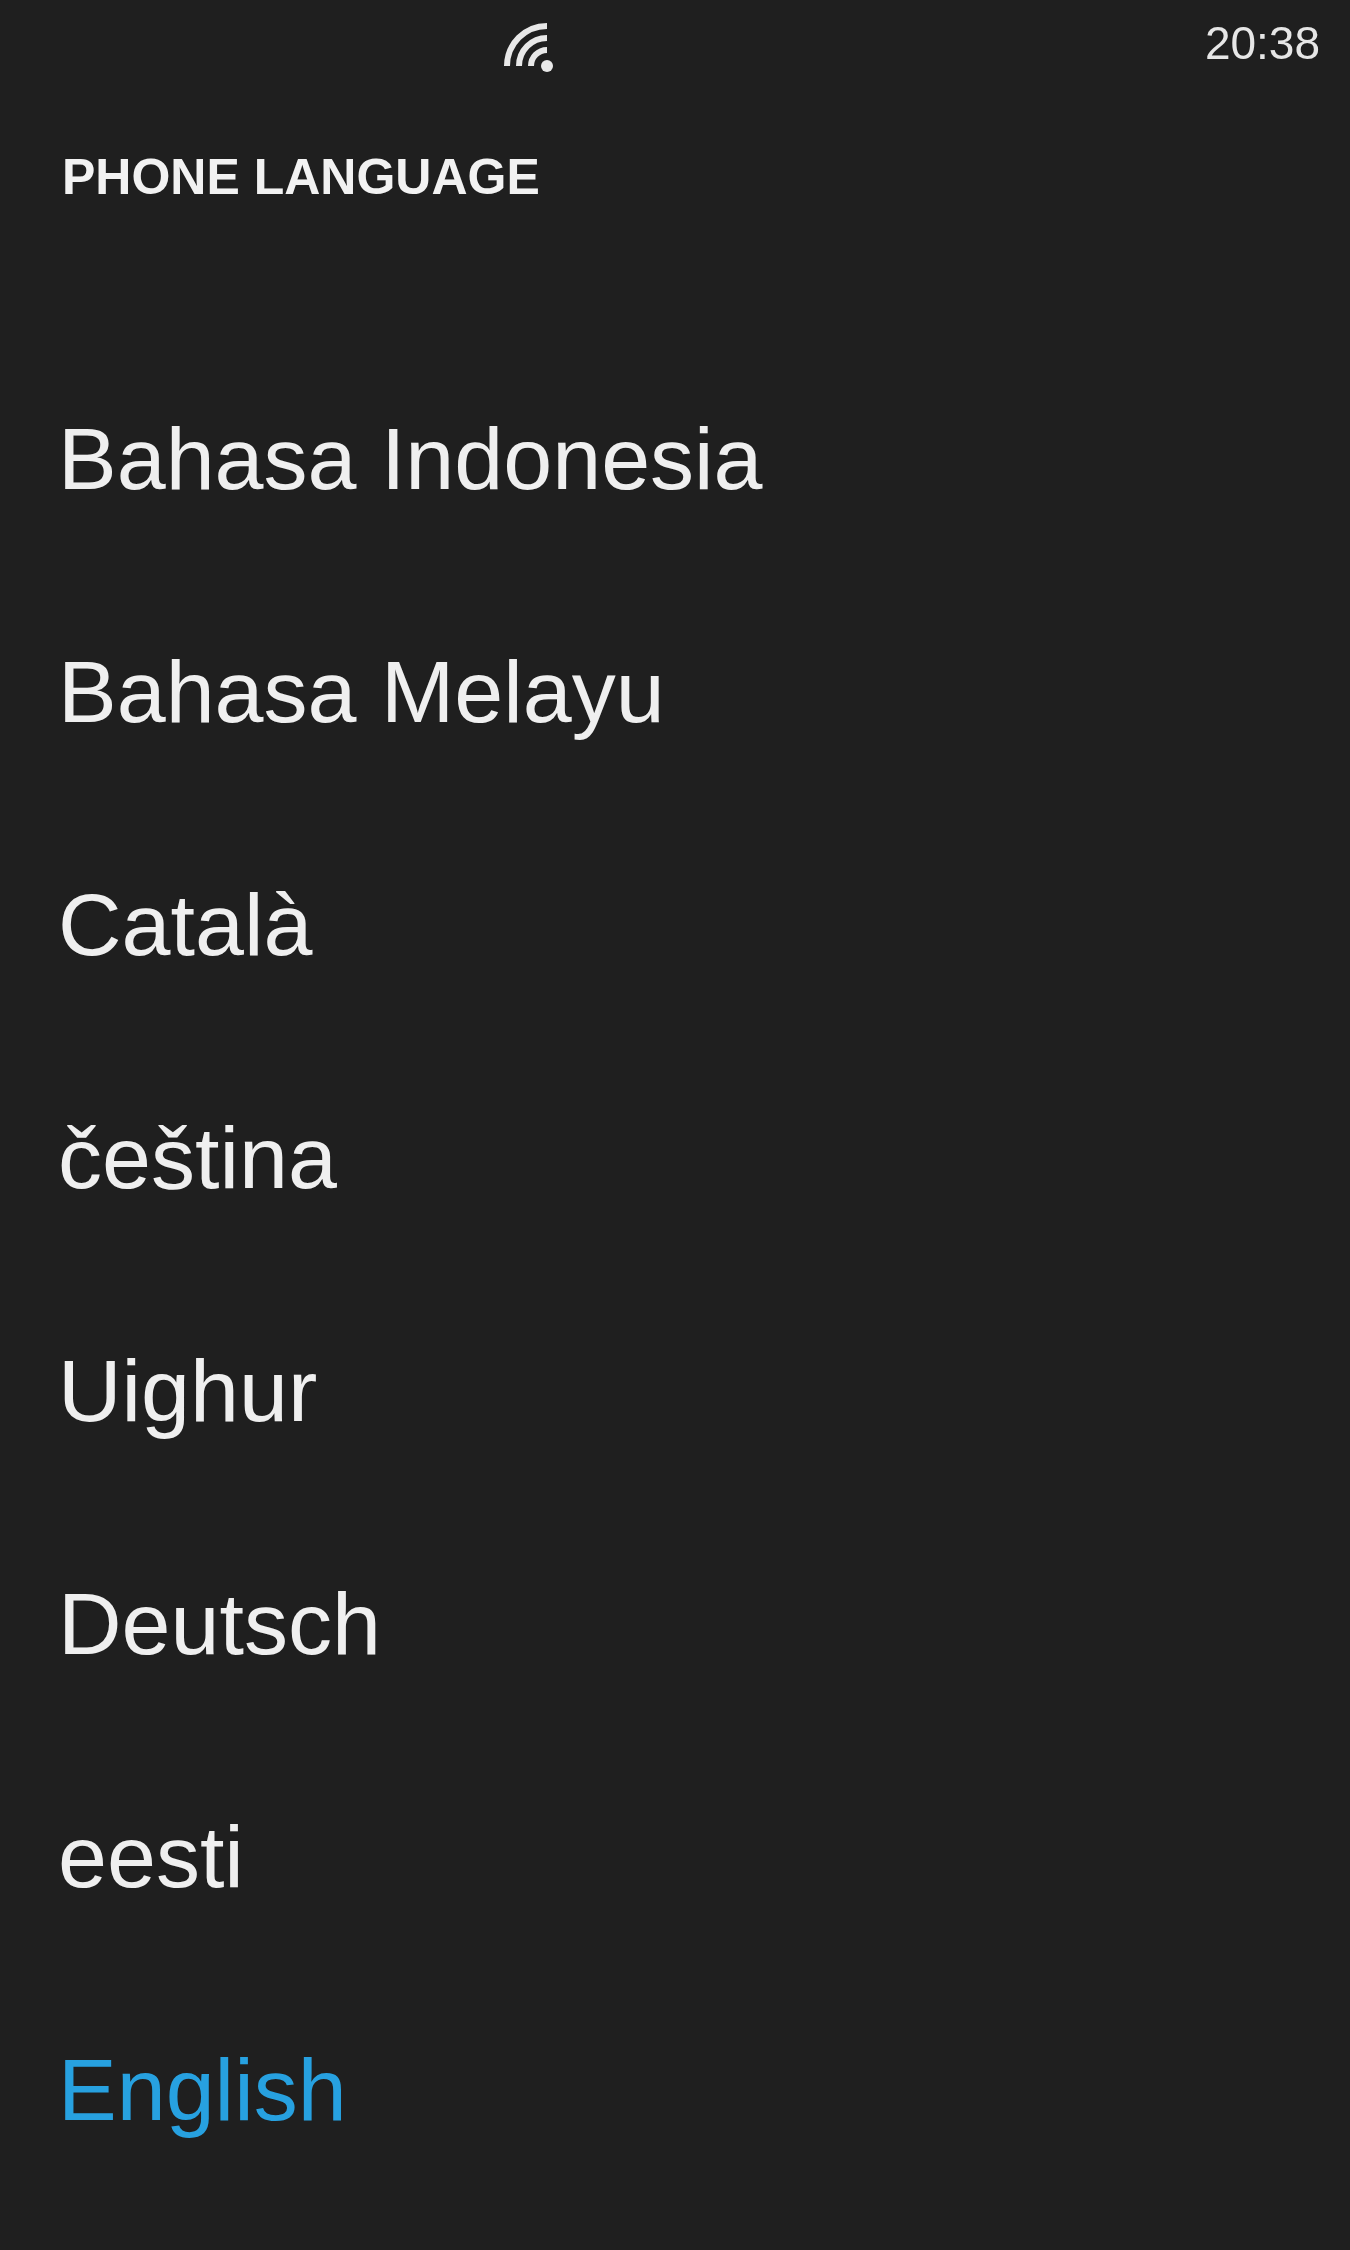 The image size is (1350, 2250). I want to click on page-title: PHONE LANGUAGE, so click(301, 177).